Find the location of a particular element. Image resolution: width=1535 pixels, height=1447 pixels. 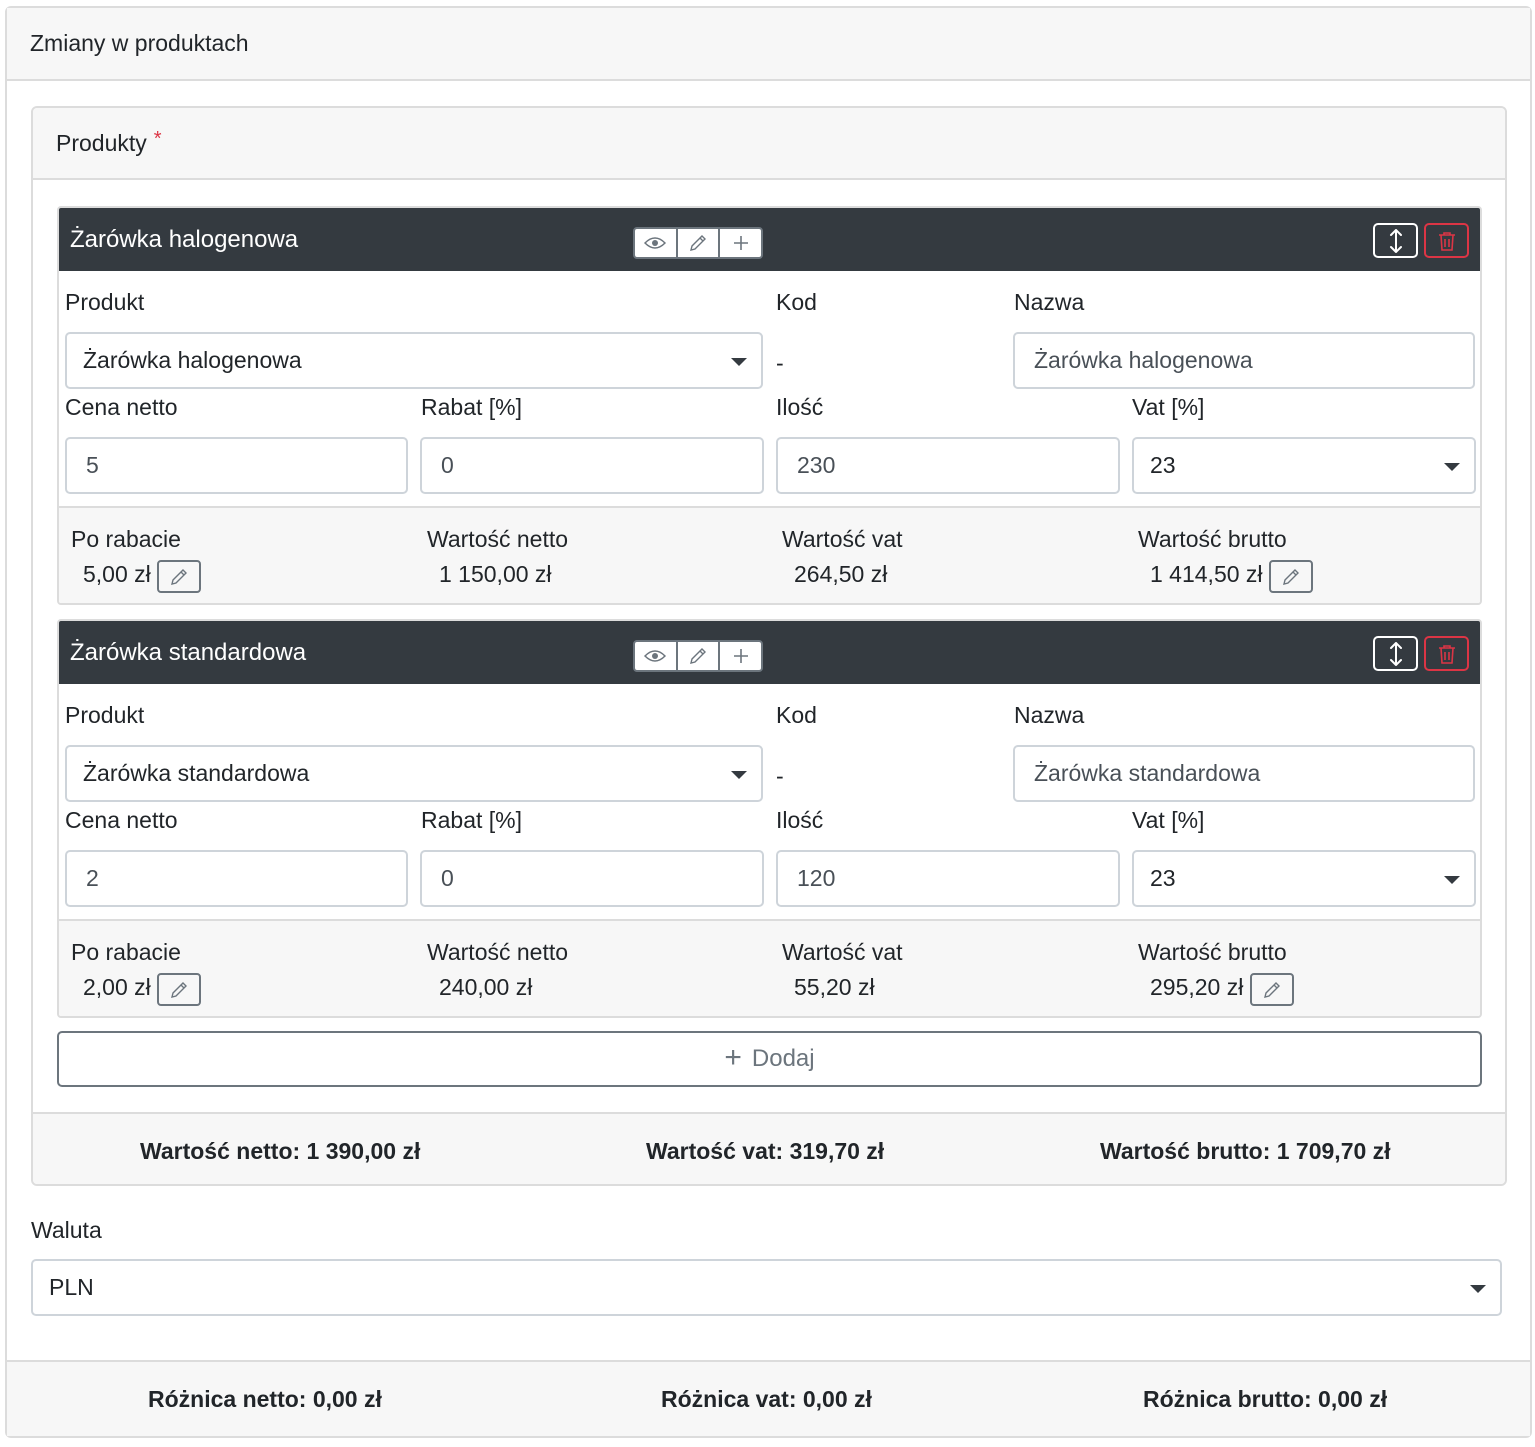

wartosc-brutto-value: 1 414,50 zł is located at coordinates (1206, 574).